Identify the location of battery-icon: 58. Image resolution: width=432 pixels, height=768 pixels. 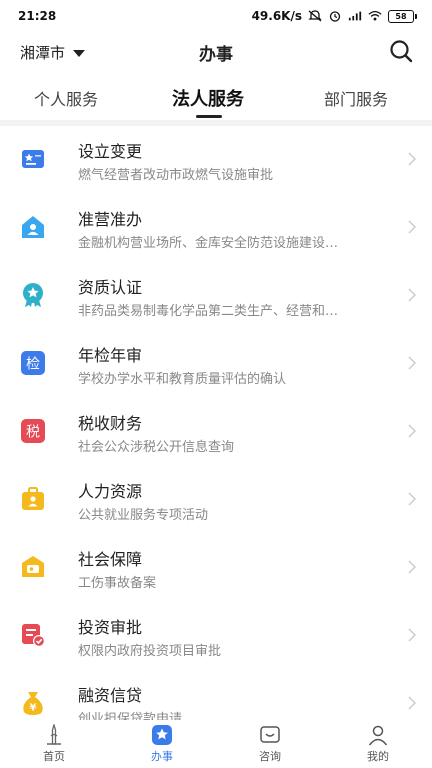
(402, 16).